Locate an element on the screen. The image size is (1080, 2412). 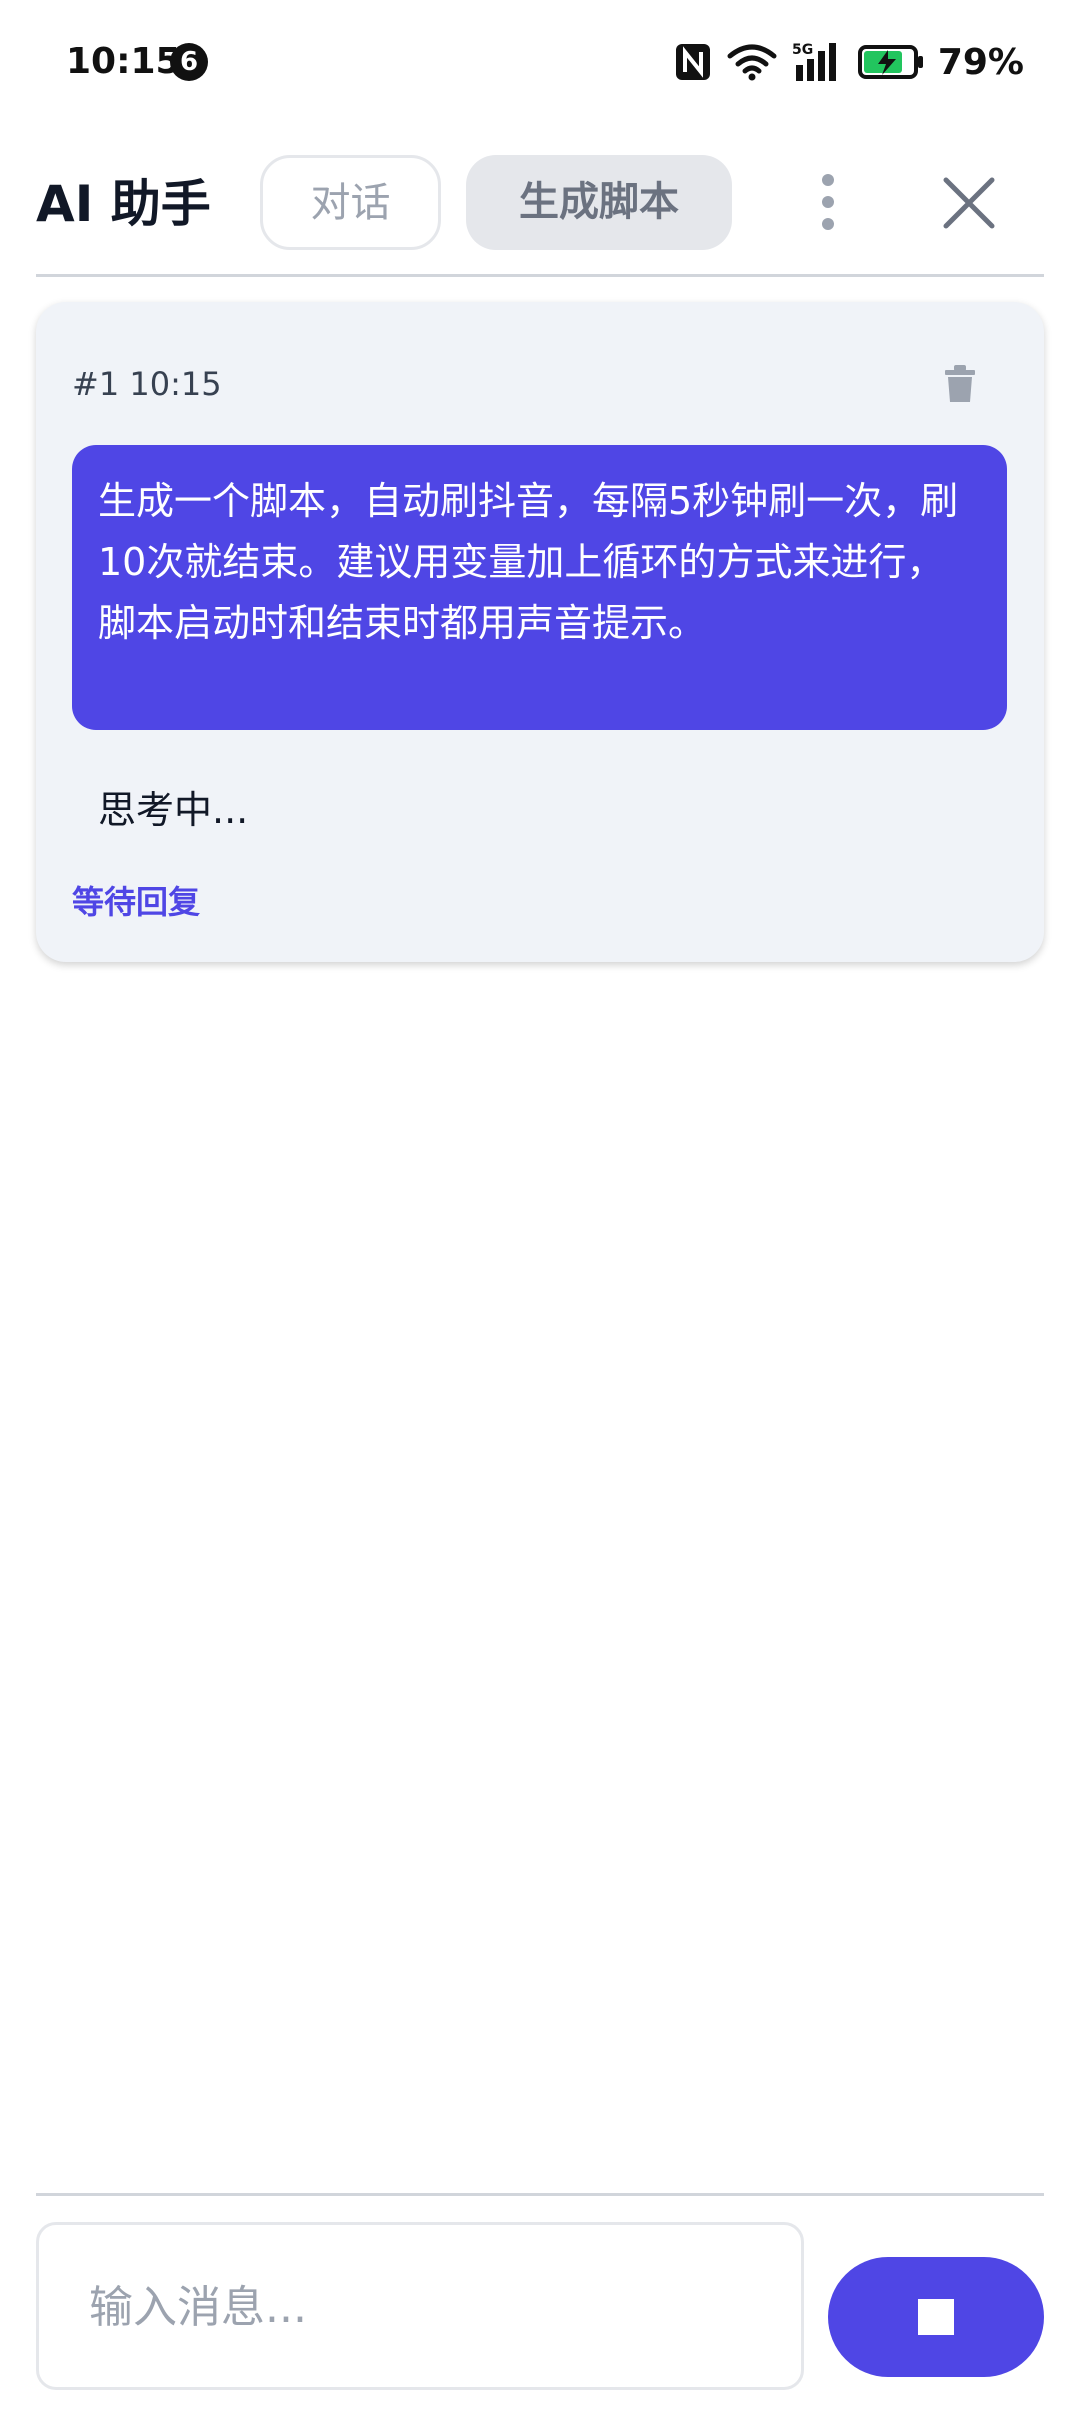
status-time: 10:15 is located at coordinates (123, 61).